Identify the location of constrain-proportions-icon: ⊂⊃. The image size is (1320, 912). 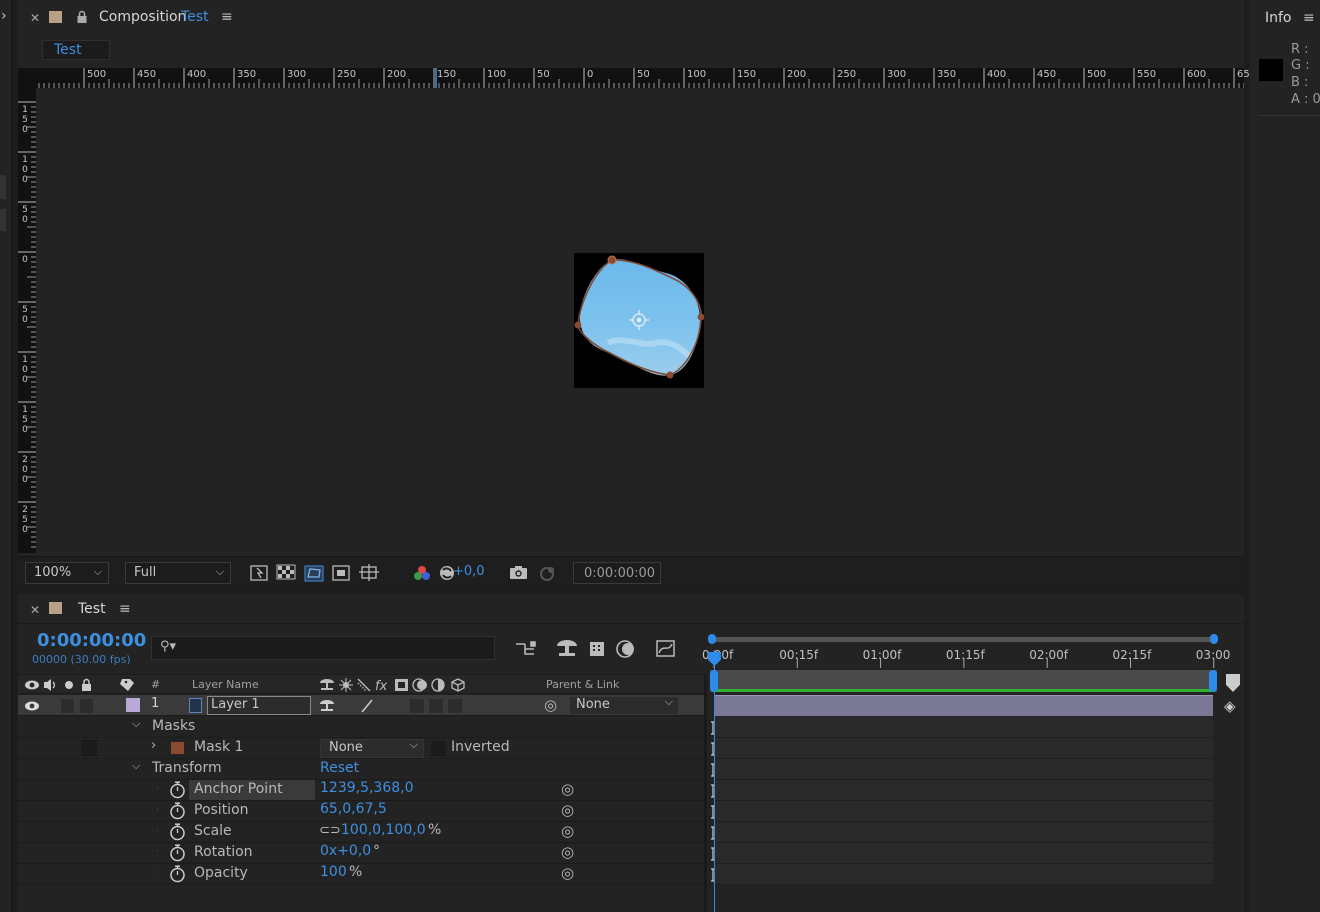
(330, 830).